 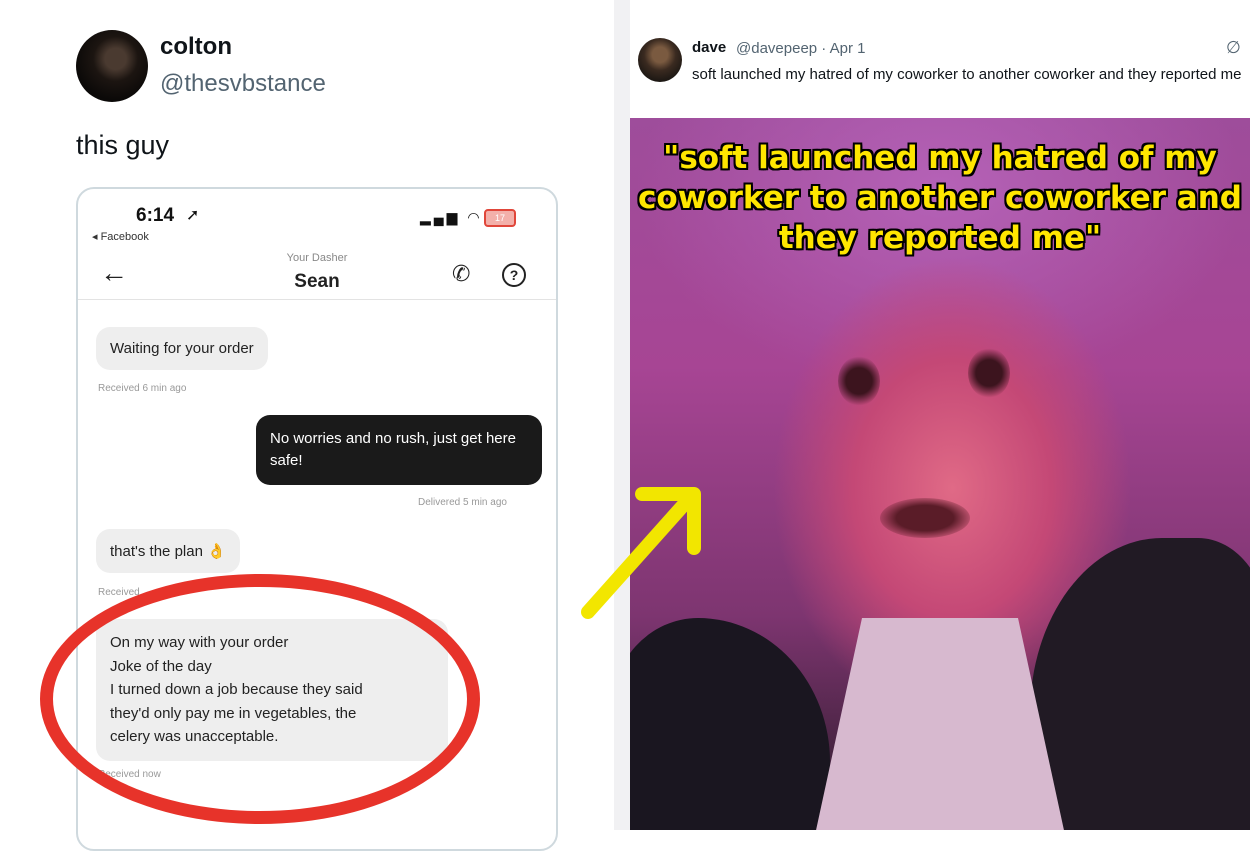 I want to click on author-handle-date: @davepeep · Apr 1, so click(x=800, y=48).